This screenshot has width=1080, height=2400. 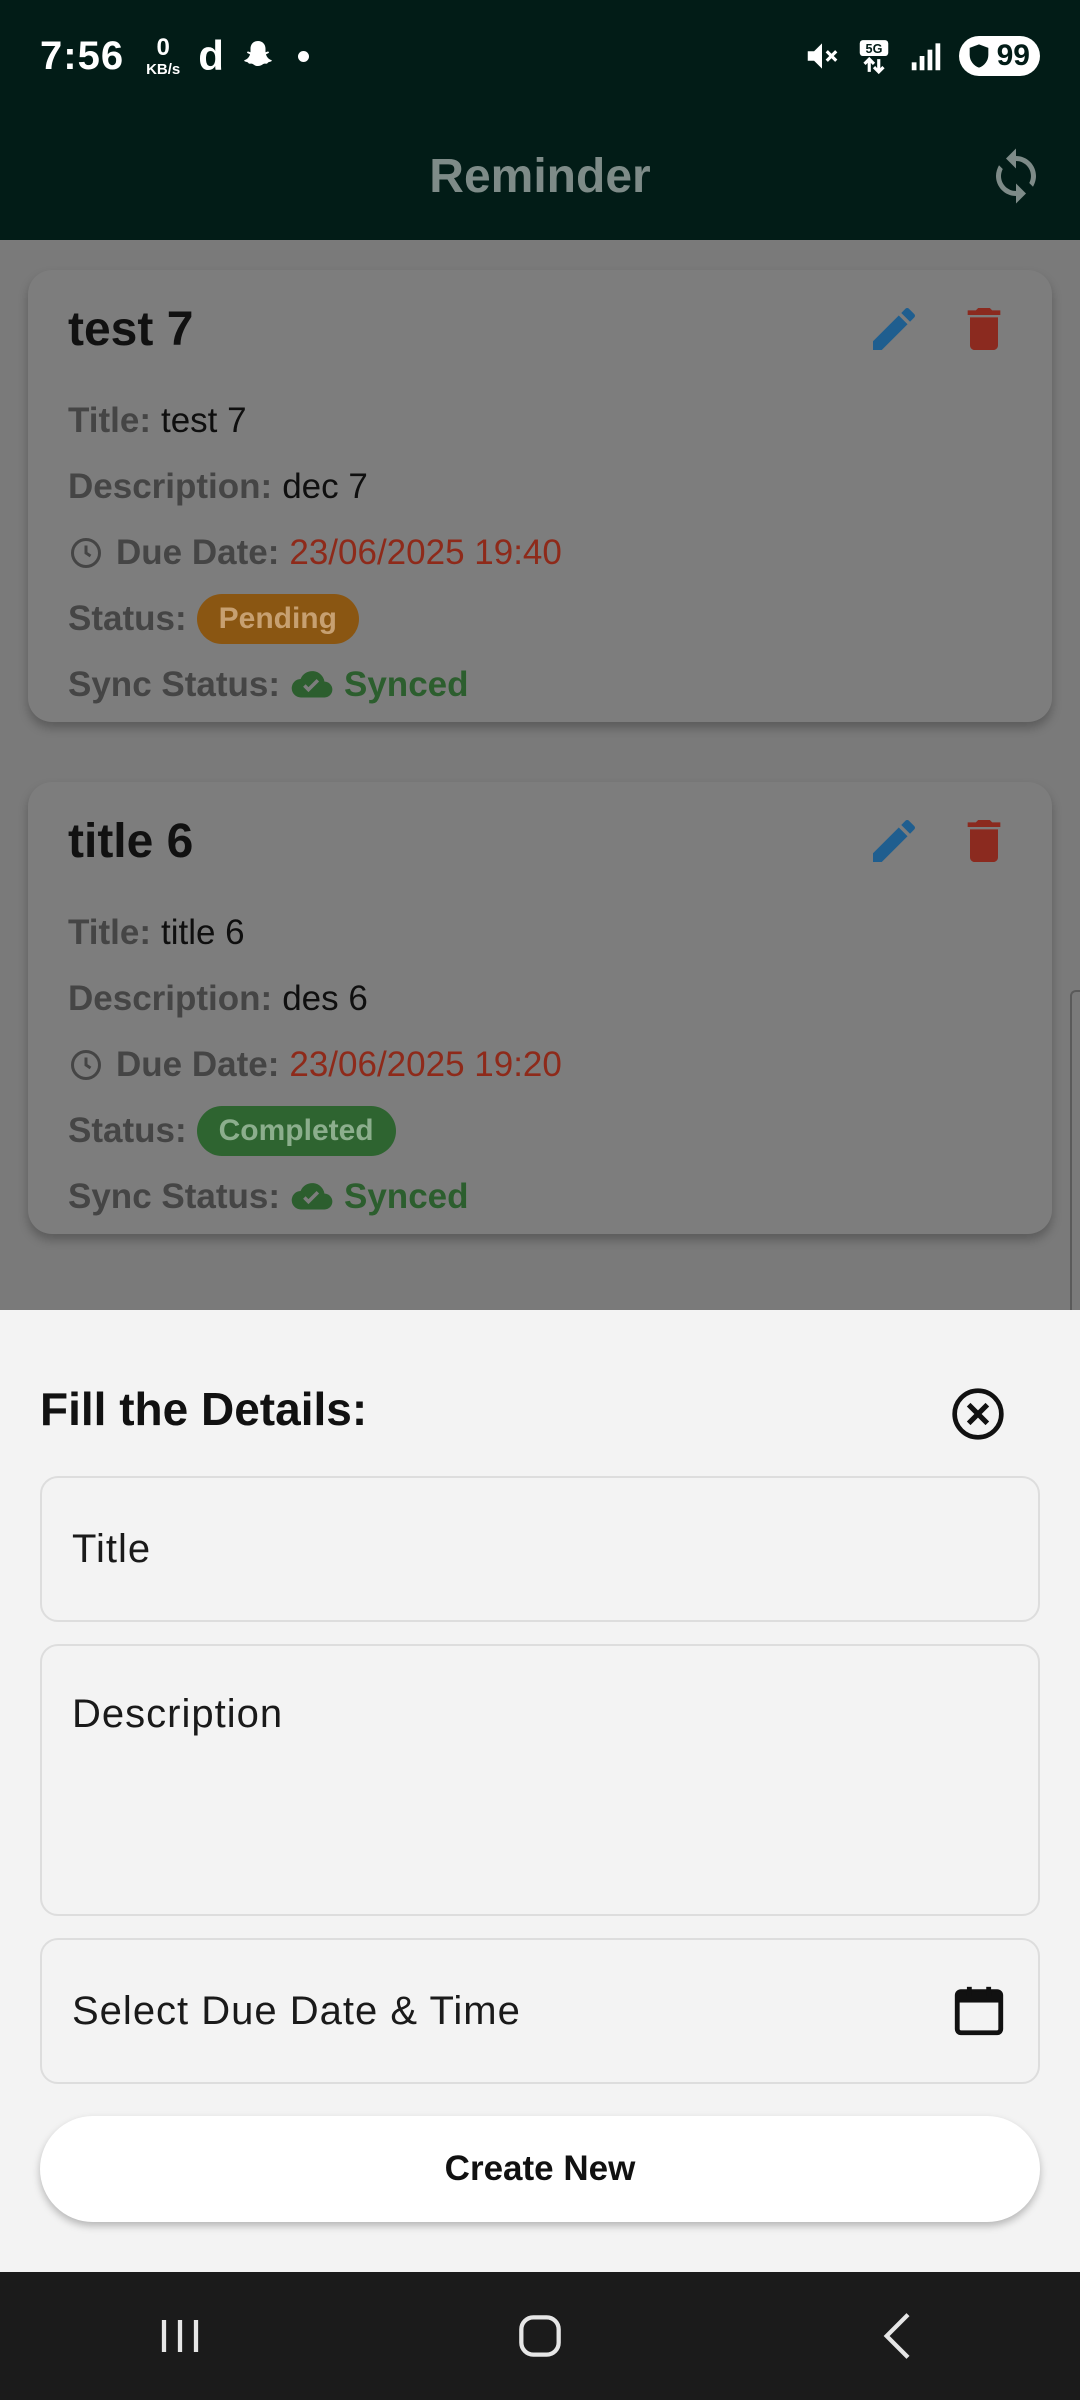 I want to click on title-row: Title: title 6, so click(x=540, y=933).